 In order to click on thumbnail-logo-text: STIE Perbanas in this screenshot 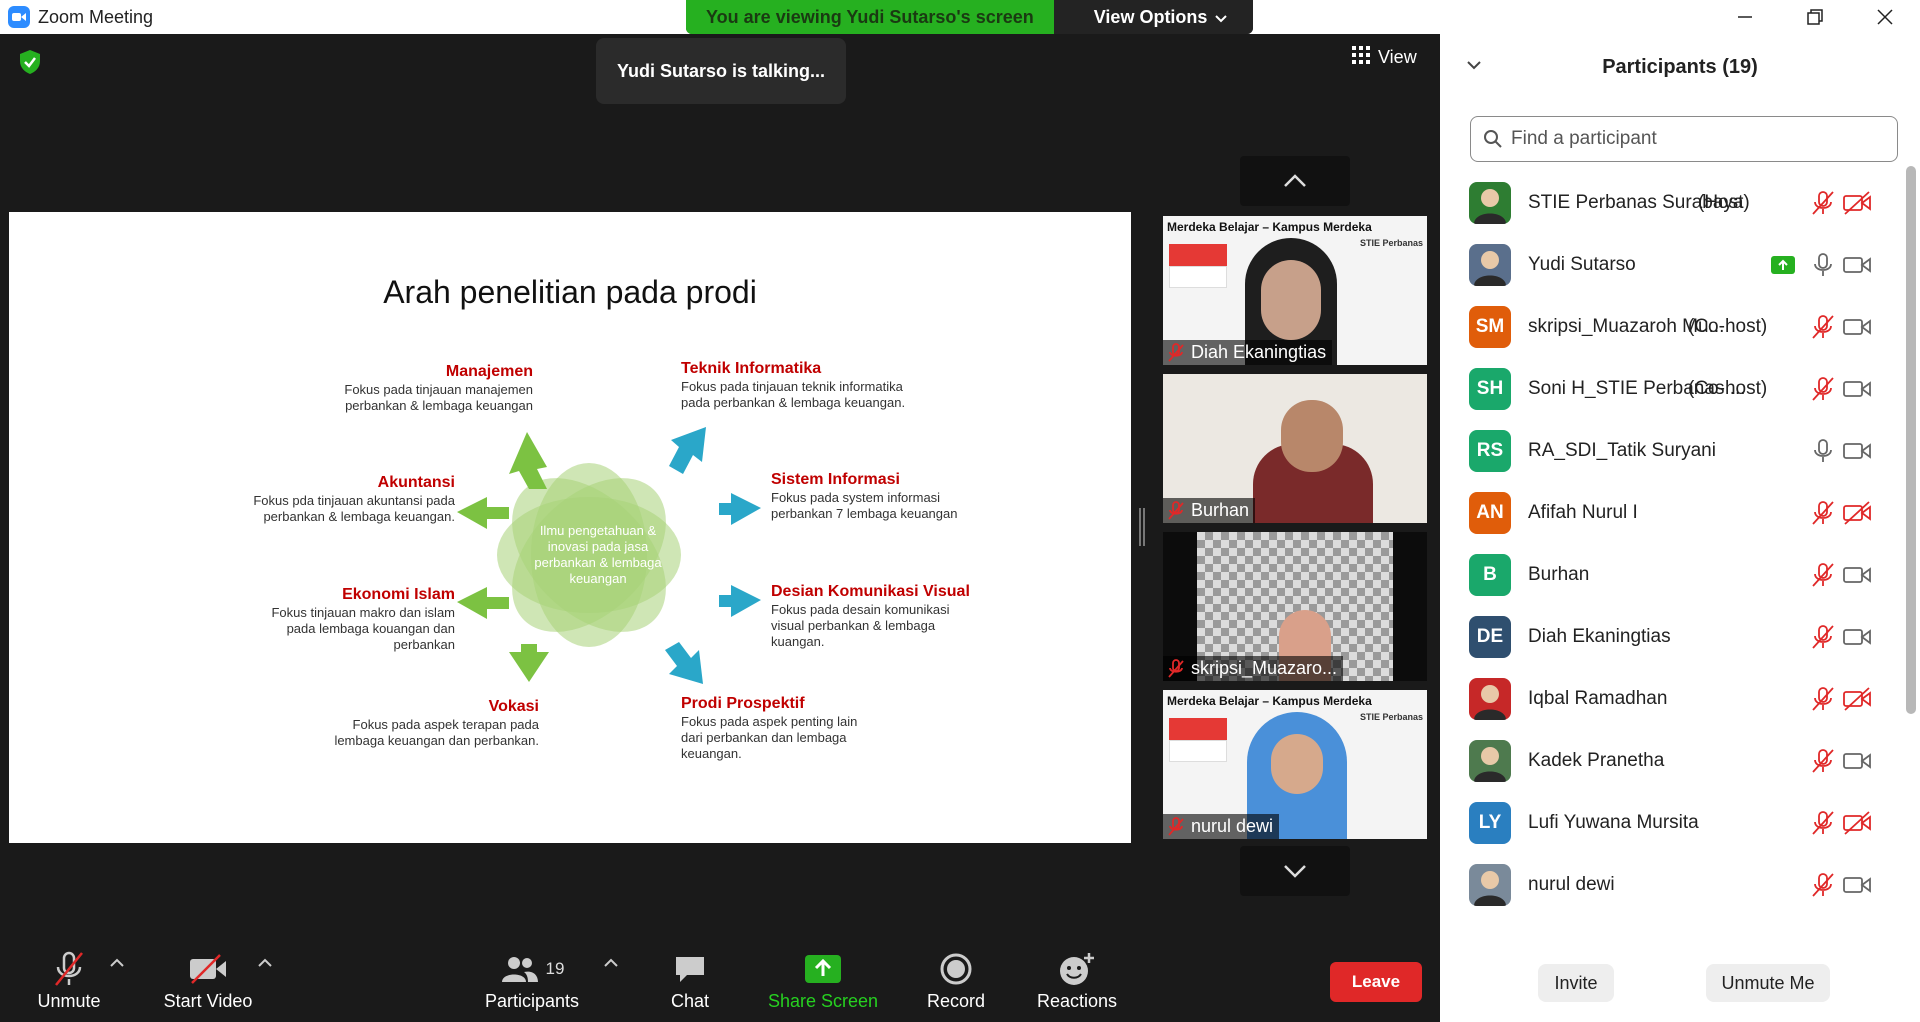, I will do `click(1391, 717)`.